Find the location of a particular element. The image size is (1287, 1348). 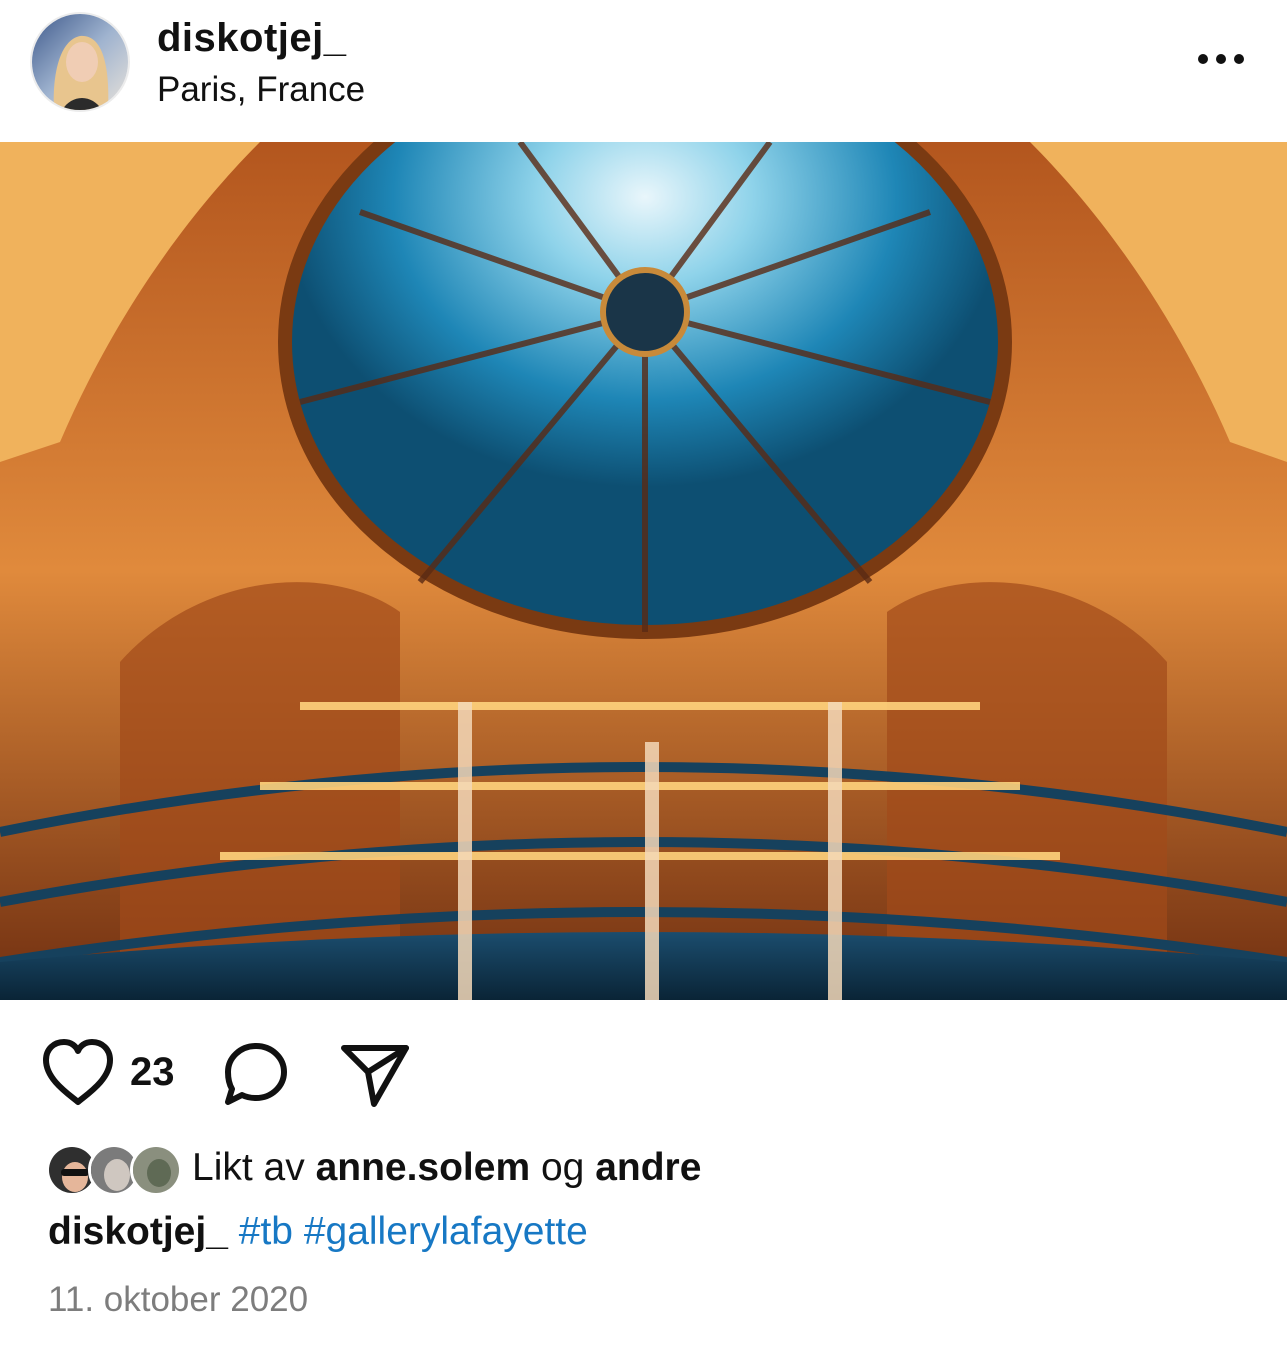

post-caption: diskotjej_ #tb #gallerylafayette is located at coordinates (318, 1232).